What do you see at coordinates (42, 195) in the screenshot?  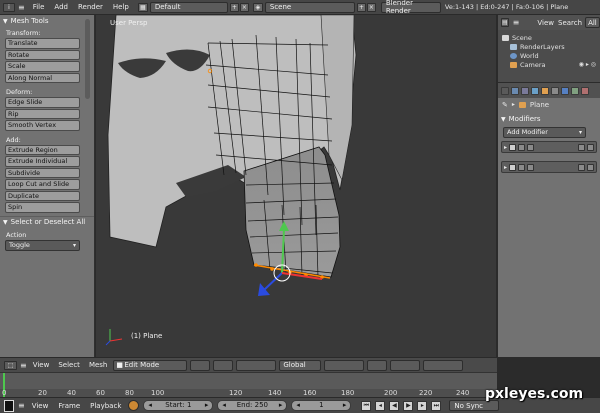 I see `duplicate-button: Duplicate` at bounding box center [42, 195].